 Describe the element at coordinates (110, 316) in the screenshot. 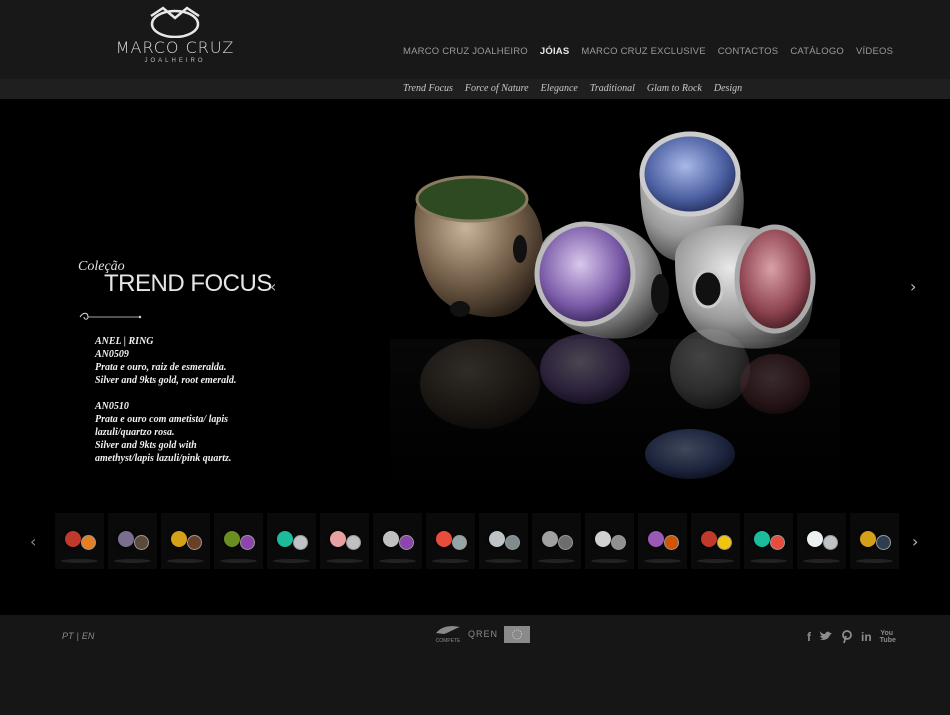

I see `ornament-divider-icon` at that location.